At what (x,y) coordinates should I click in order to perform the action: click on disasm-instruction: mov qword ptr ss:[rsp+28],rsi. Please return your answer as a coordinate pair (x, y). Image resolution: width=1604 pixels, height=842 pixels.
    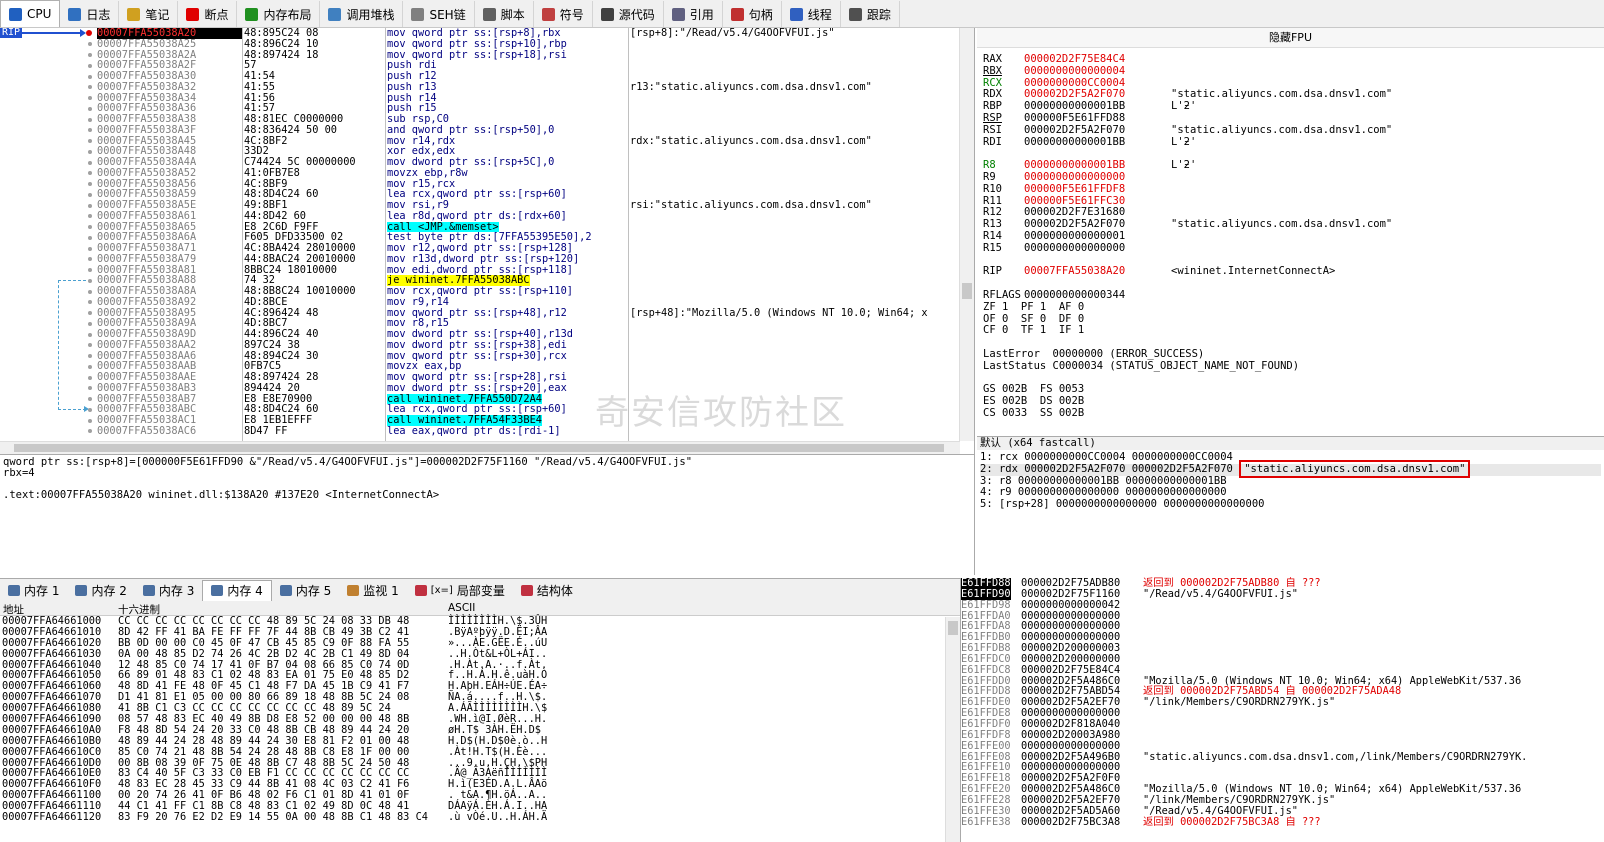
    Looking at the image, I should click on (507, 377).